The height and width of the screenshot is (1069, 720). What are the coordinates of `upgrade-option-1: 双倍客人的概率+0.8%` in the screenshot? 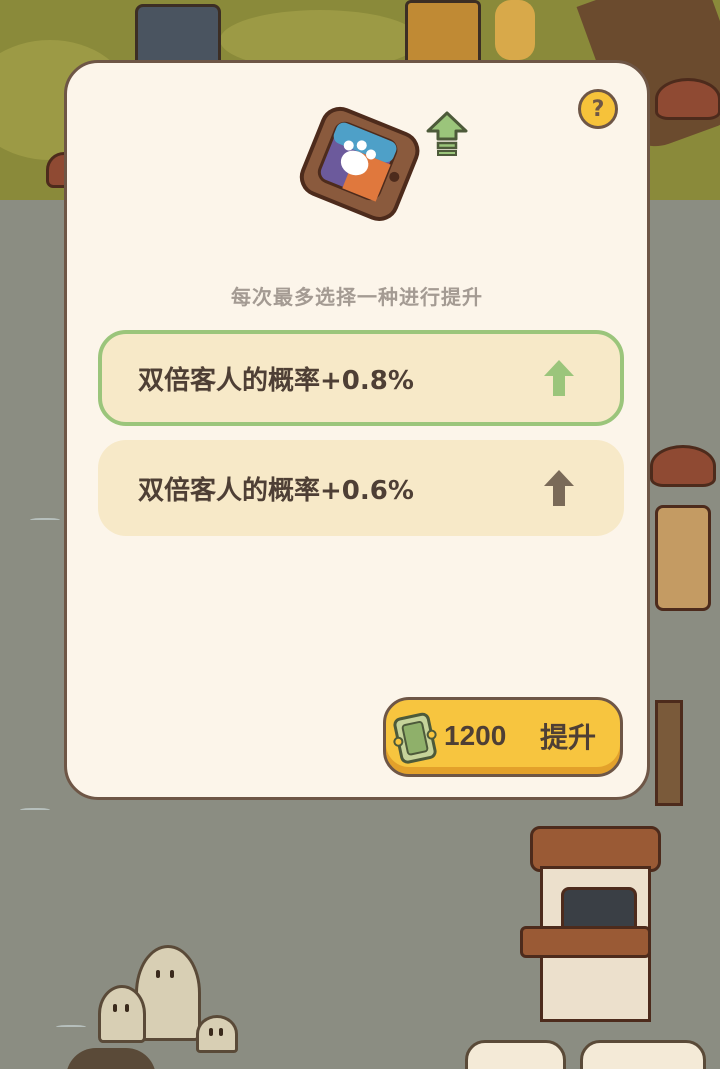 It's located at (361, 378).